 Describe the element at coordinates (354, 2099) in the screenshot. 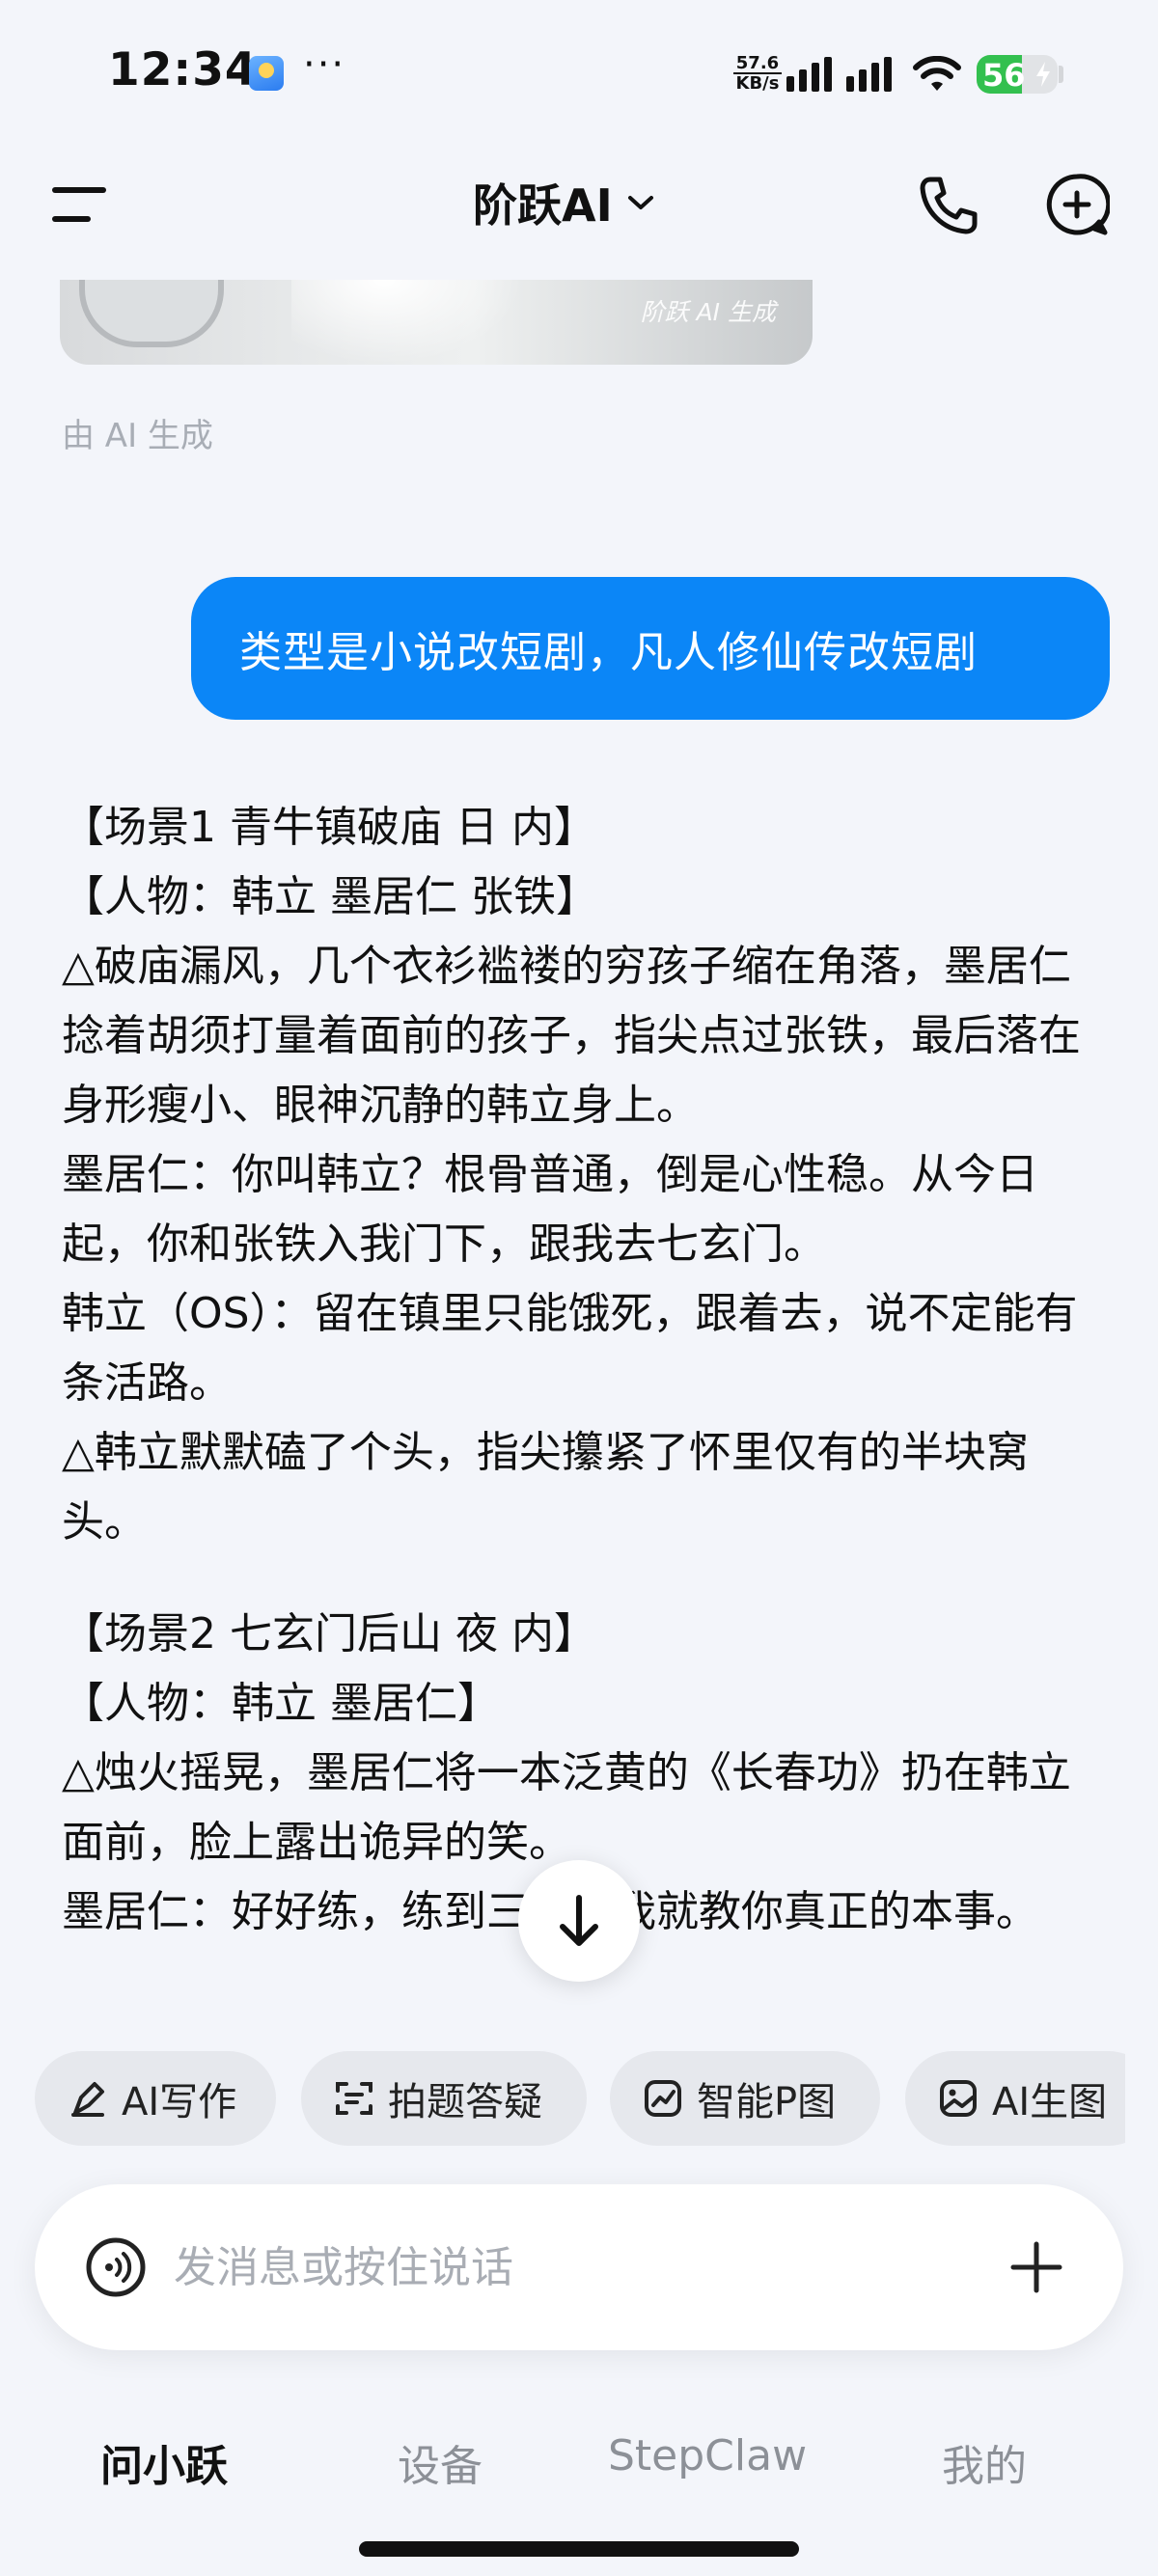

I see `scan-icon` at that location.